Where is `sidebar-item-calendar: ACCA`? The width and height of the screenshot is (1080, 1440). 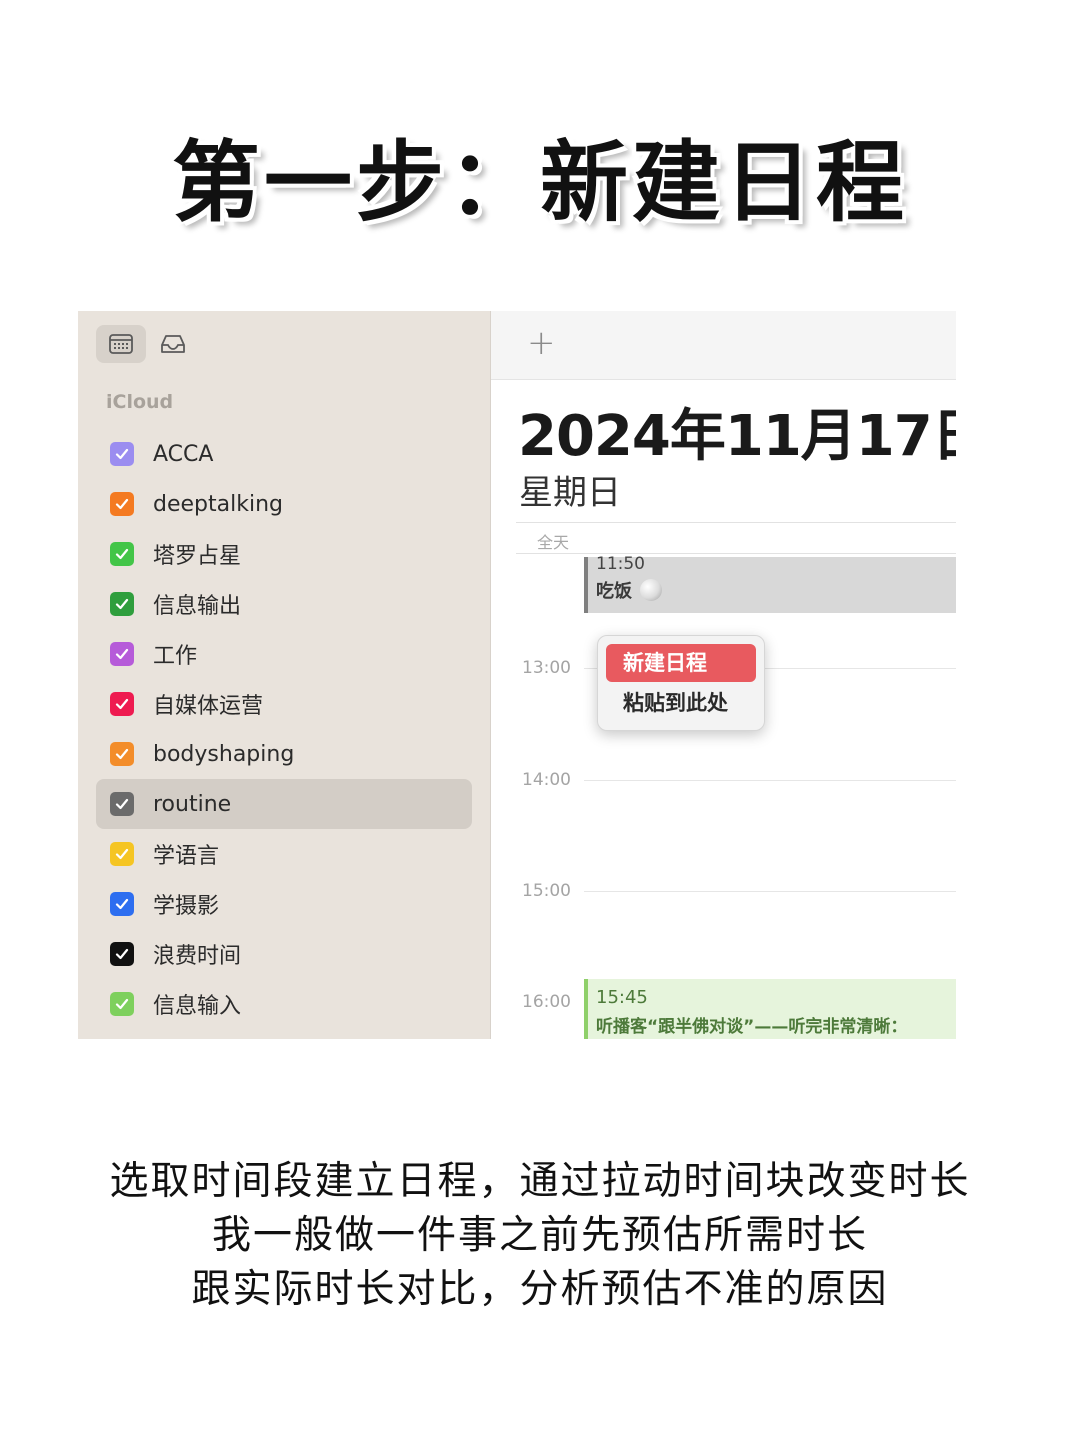
sidebar-item-calendar: ACCA is located at coordinates (284, 454).